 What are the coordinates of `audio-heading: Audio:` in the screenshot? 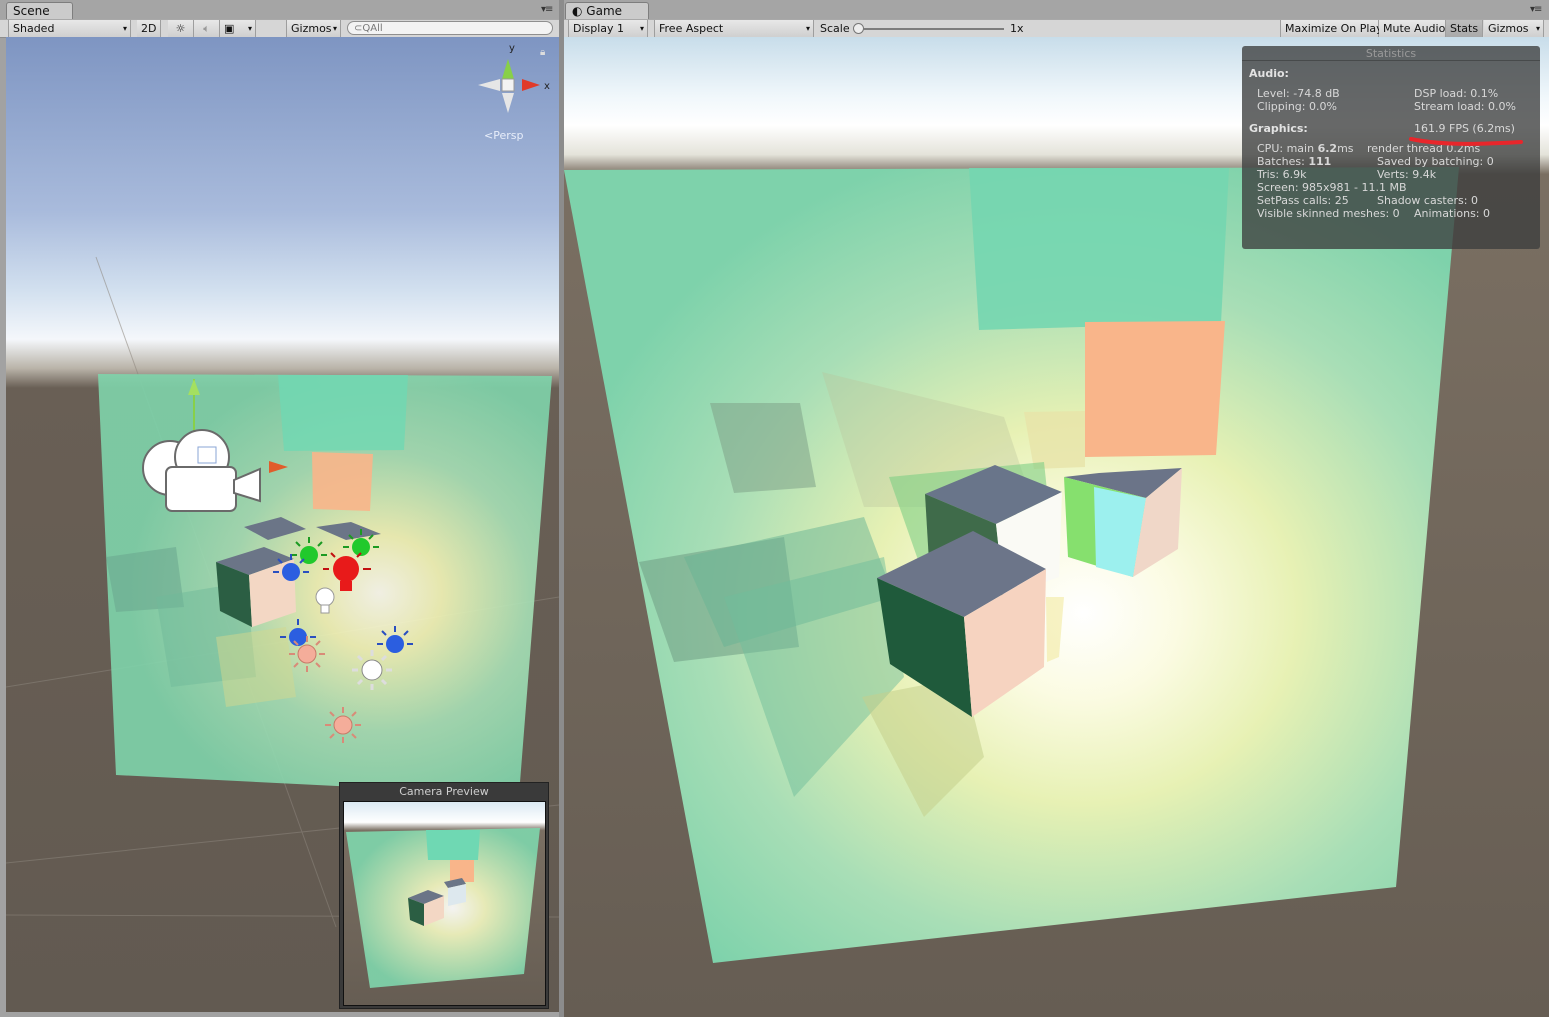 It's located at (1269, 73).